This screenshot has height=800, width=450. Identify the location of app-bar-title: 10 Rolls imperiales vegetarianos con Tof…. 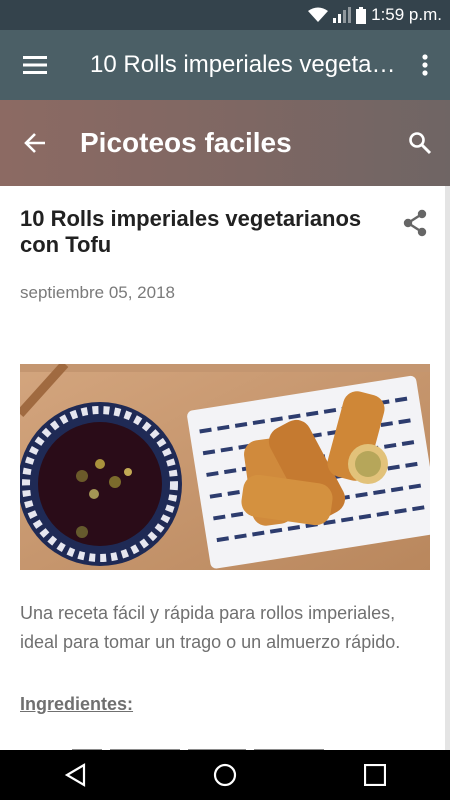
(245, 64).